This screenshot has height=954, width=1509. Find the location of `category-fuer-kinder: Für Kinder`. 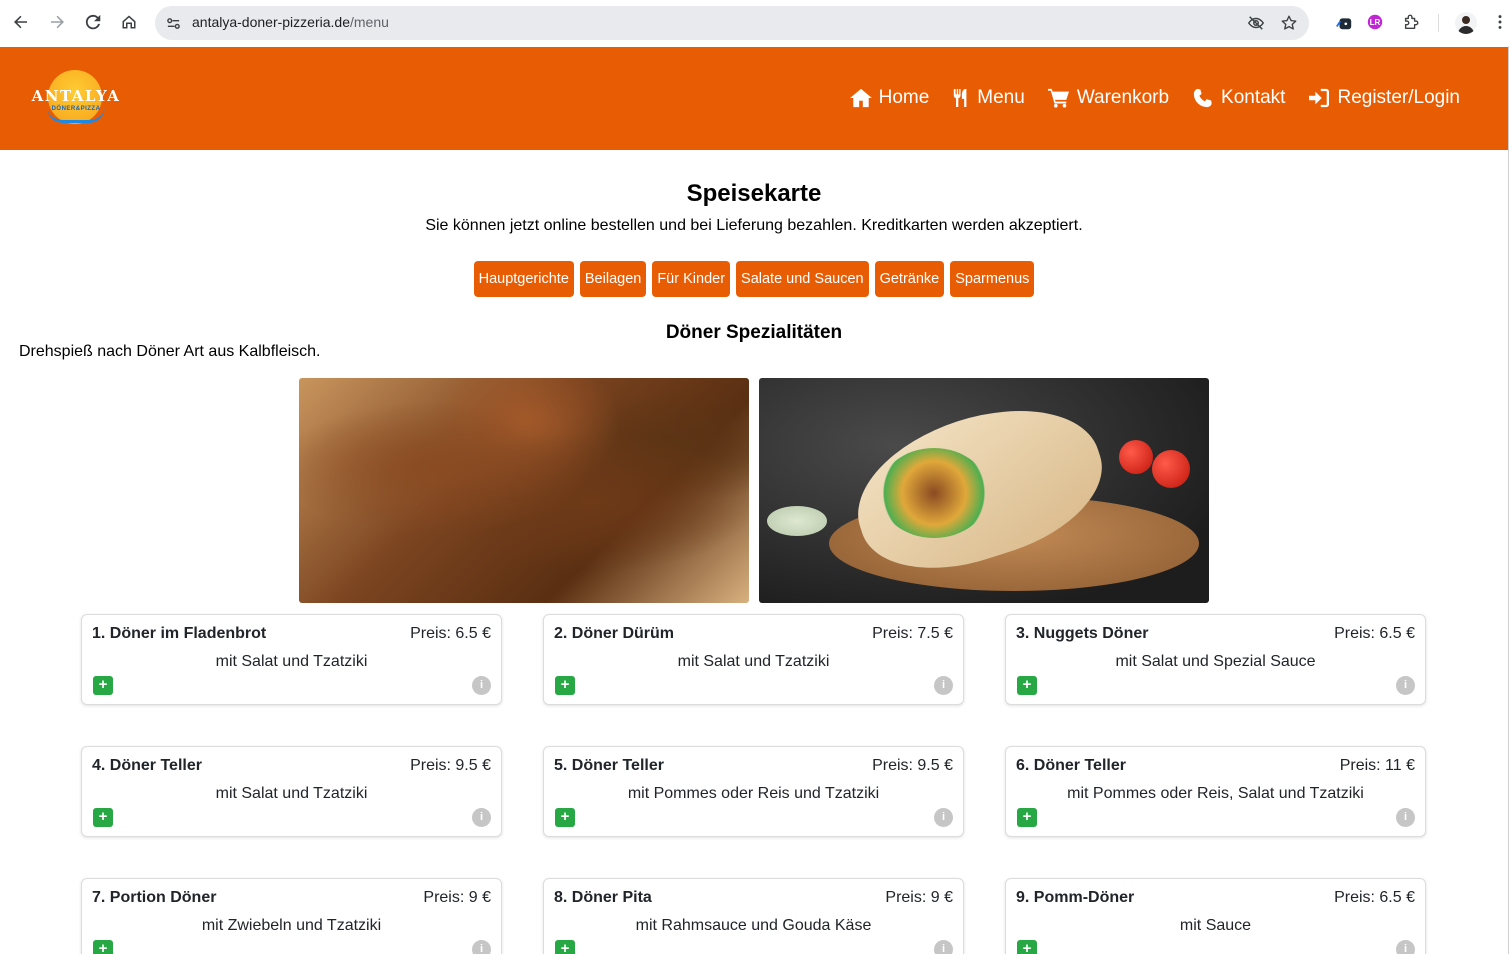

category-fuer-kinder: Für Kinder is located at coordinates (691, 279).